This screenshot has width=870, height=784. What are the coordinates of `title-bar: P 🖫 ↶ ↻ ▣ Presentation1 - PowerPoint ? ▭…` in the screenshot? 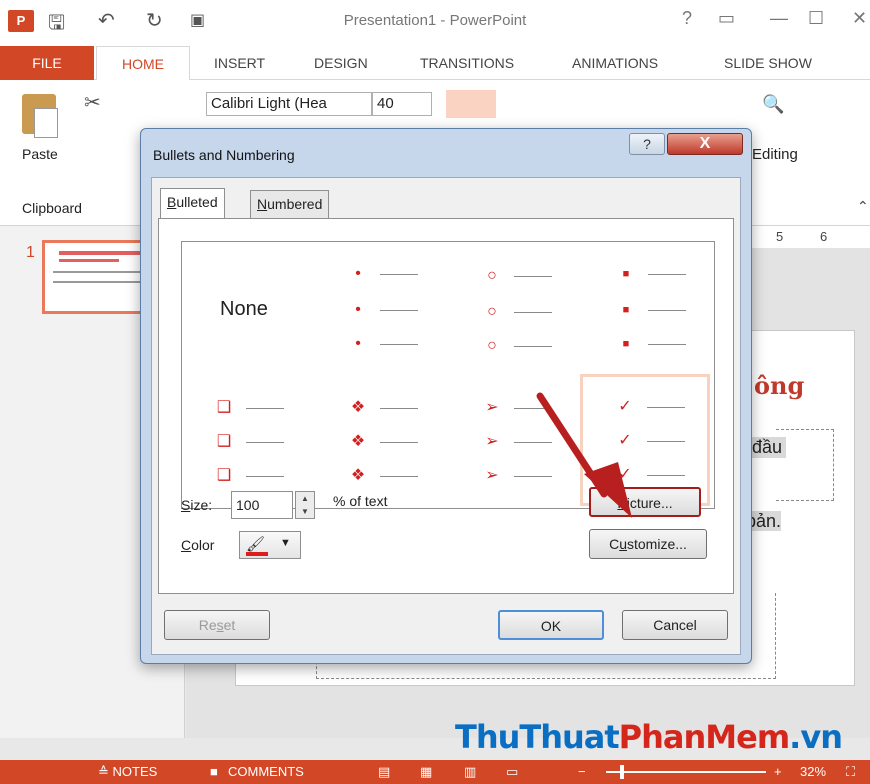 It's located at (435, 23).